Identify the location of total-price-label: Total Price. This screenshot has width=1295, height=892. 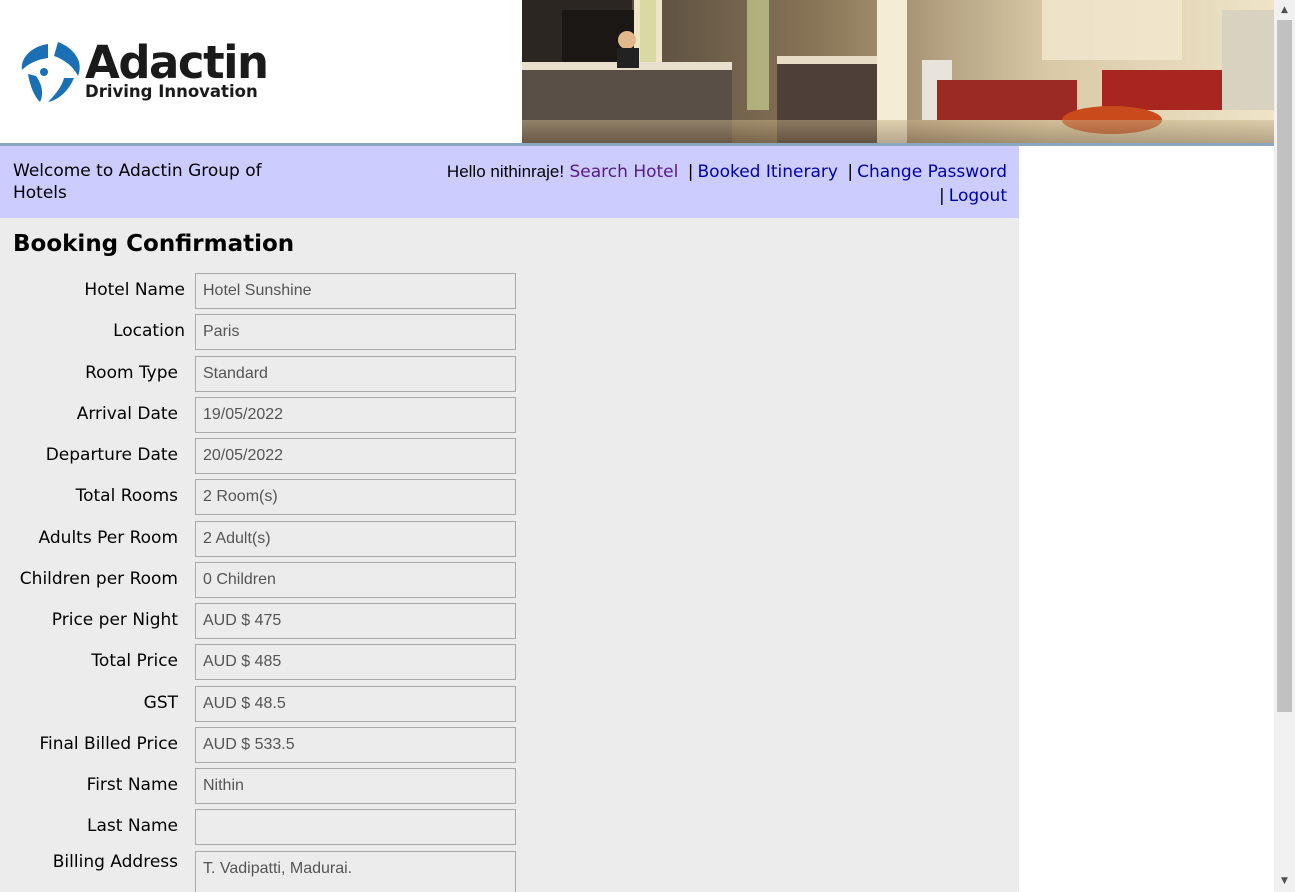
(134, 661).